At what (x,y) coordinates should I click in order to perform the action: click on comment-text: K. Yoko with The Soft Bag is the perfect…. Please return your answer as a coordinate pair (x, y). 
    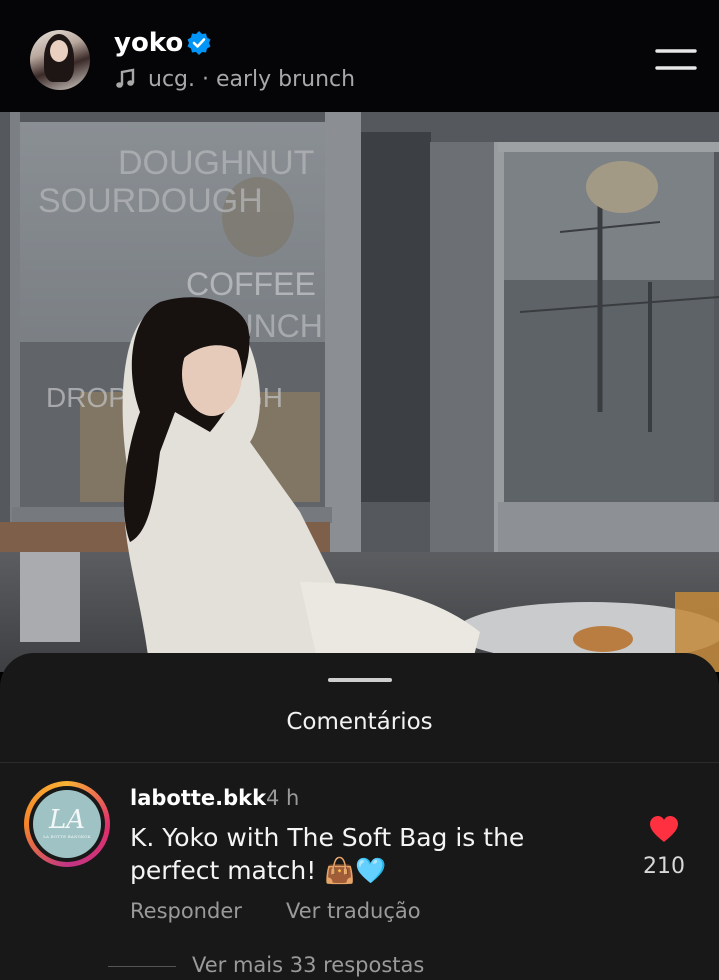
    Looking at the image, I should click on (327, 854).